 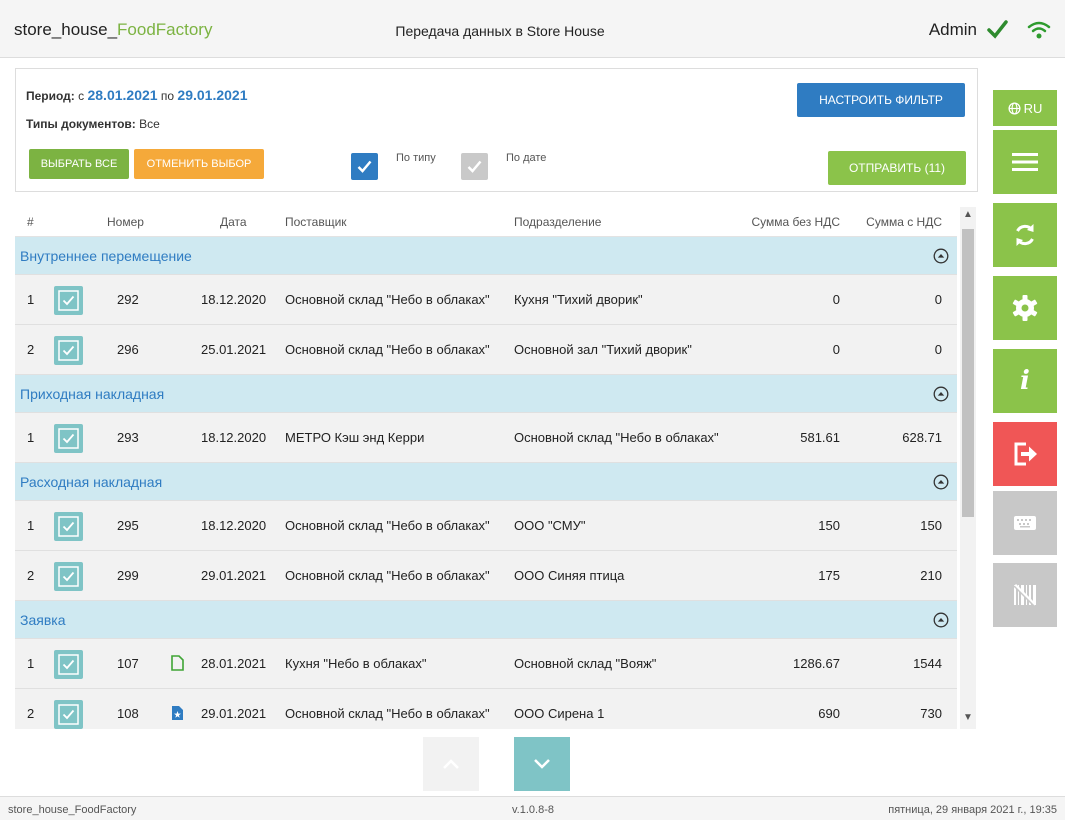 What do you see at coordinates (128, 663) in the screenshot?
I see `row-number: 107` at bounding box center [128, 663].